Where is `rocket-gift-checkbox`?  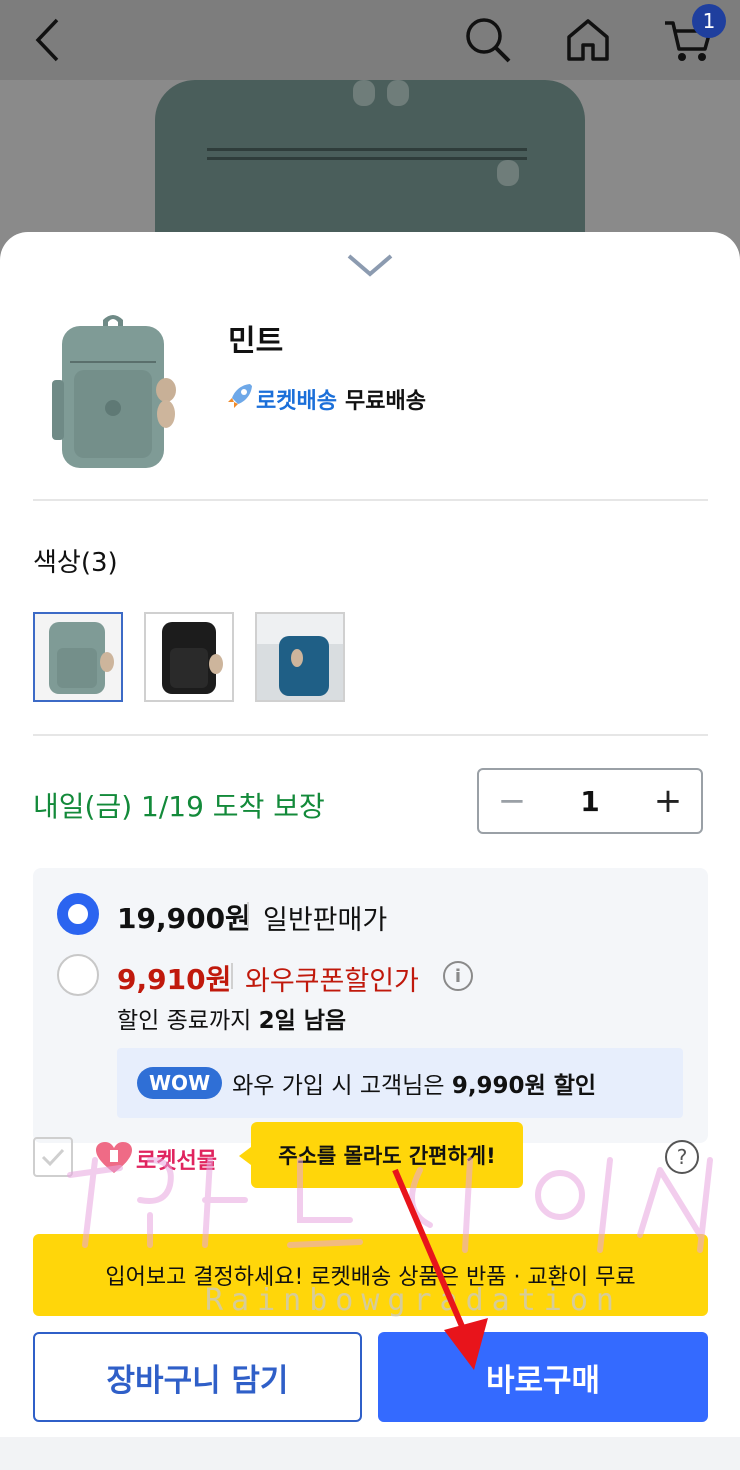 rocket-gift-checkbox is located at coordinates (53, 1157).